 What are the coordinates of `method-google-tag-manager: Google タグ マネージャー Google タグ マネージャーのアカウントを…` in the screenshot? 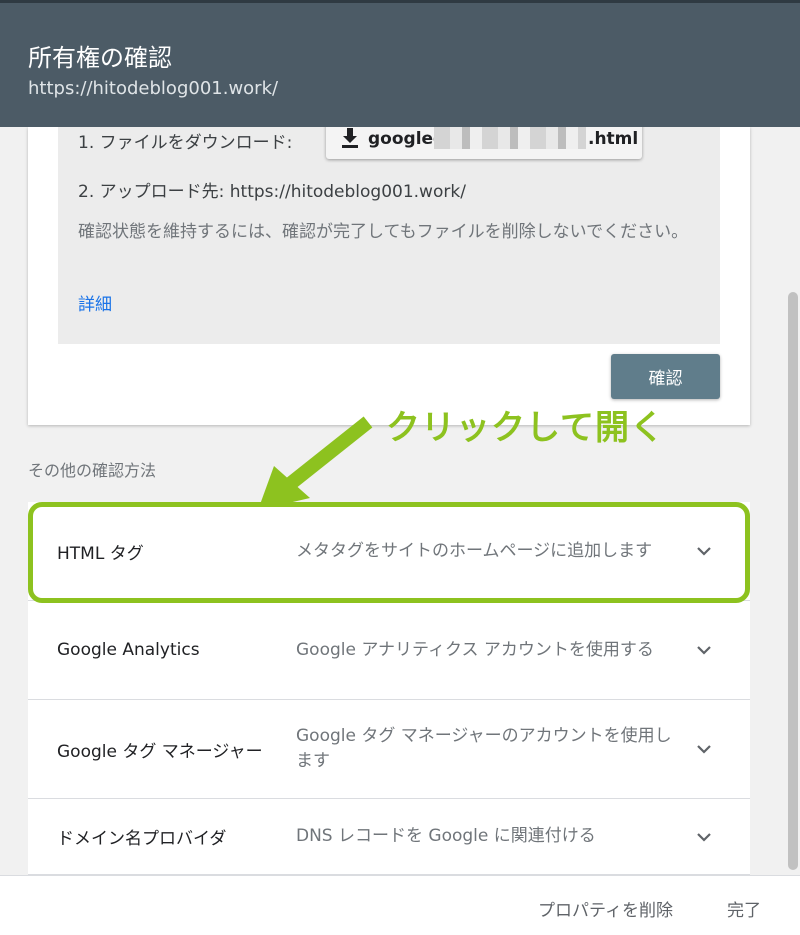 It's located at (389, 749).